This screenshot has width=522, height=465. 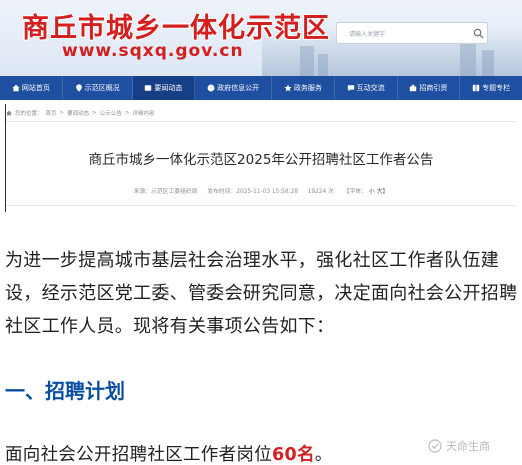 What do you see at coordinates (293, 455) in the screenshot?
I see `recruitment-number: 60名` at bounding box center [293, 455].